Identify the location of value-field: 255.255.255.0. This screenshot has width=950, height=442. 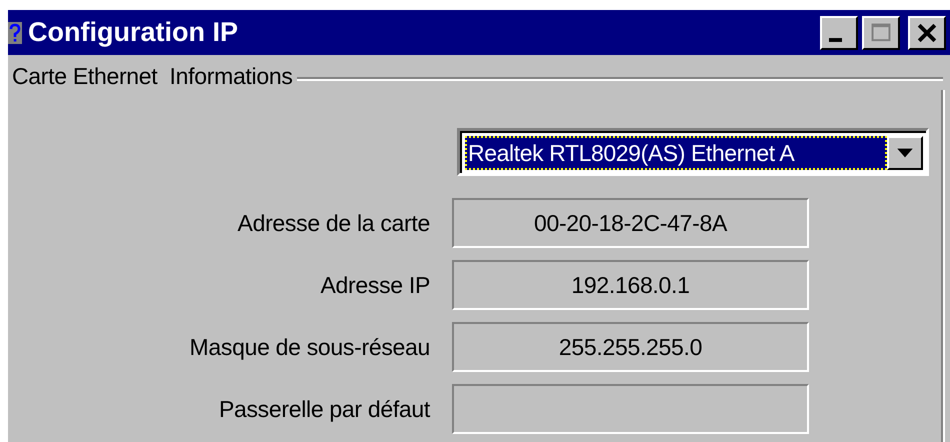
(630, 347).